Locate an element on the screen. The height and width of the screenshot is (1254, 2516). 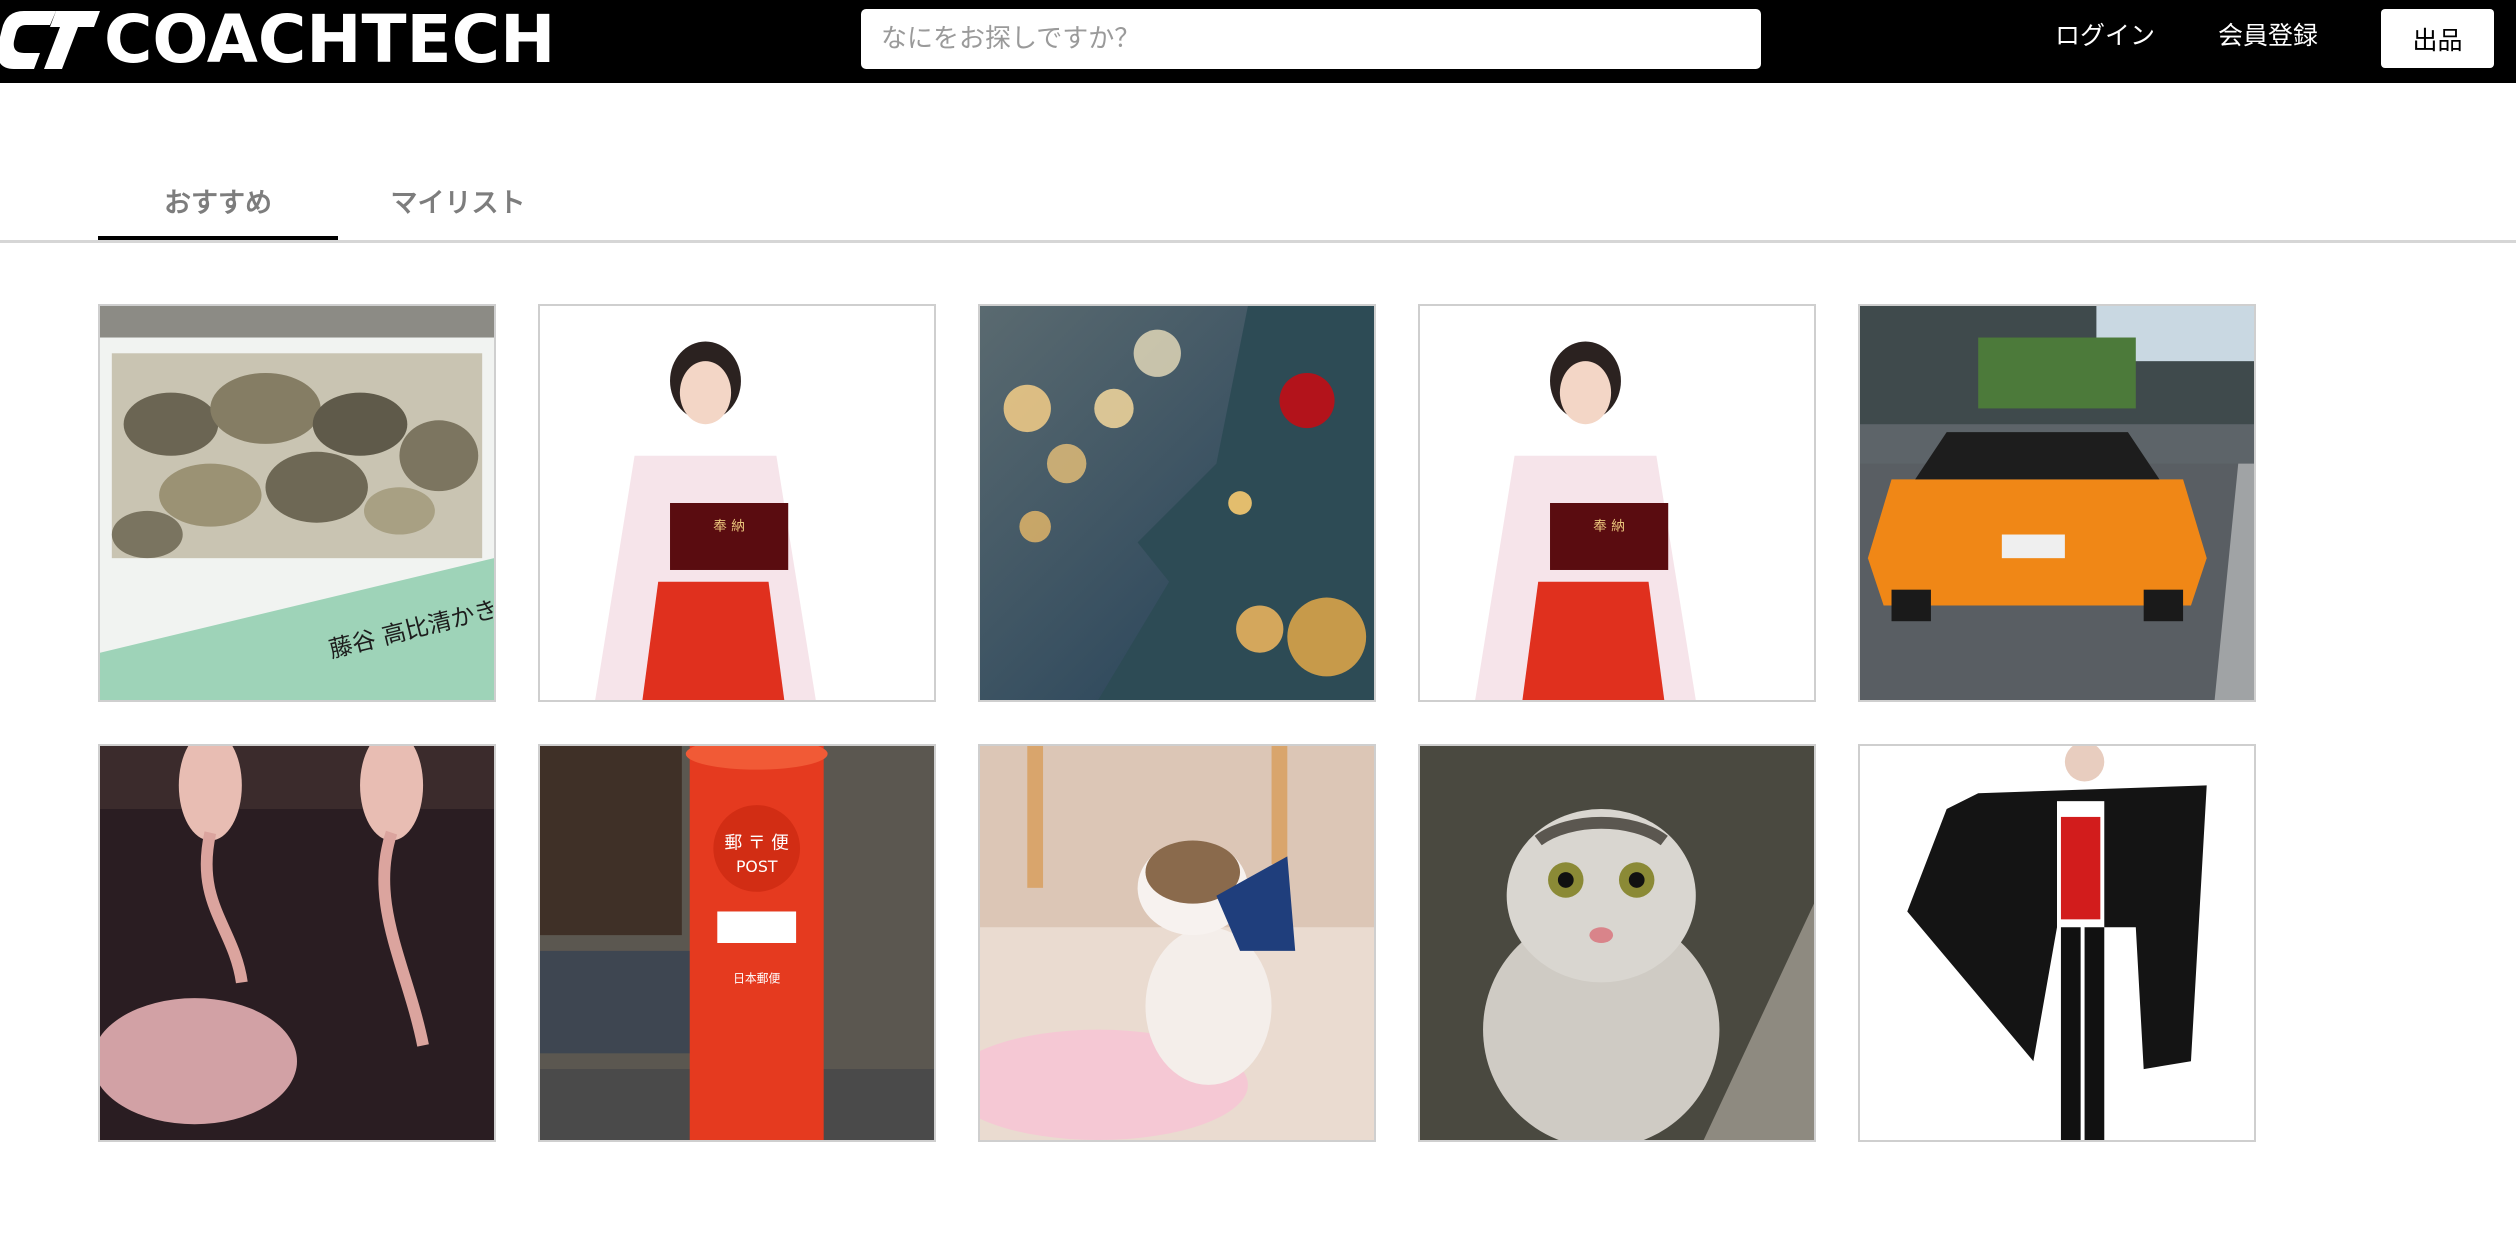
logo-text: COACHTECH is located at coordinates (330, 39).